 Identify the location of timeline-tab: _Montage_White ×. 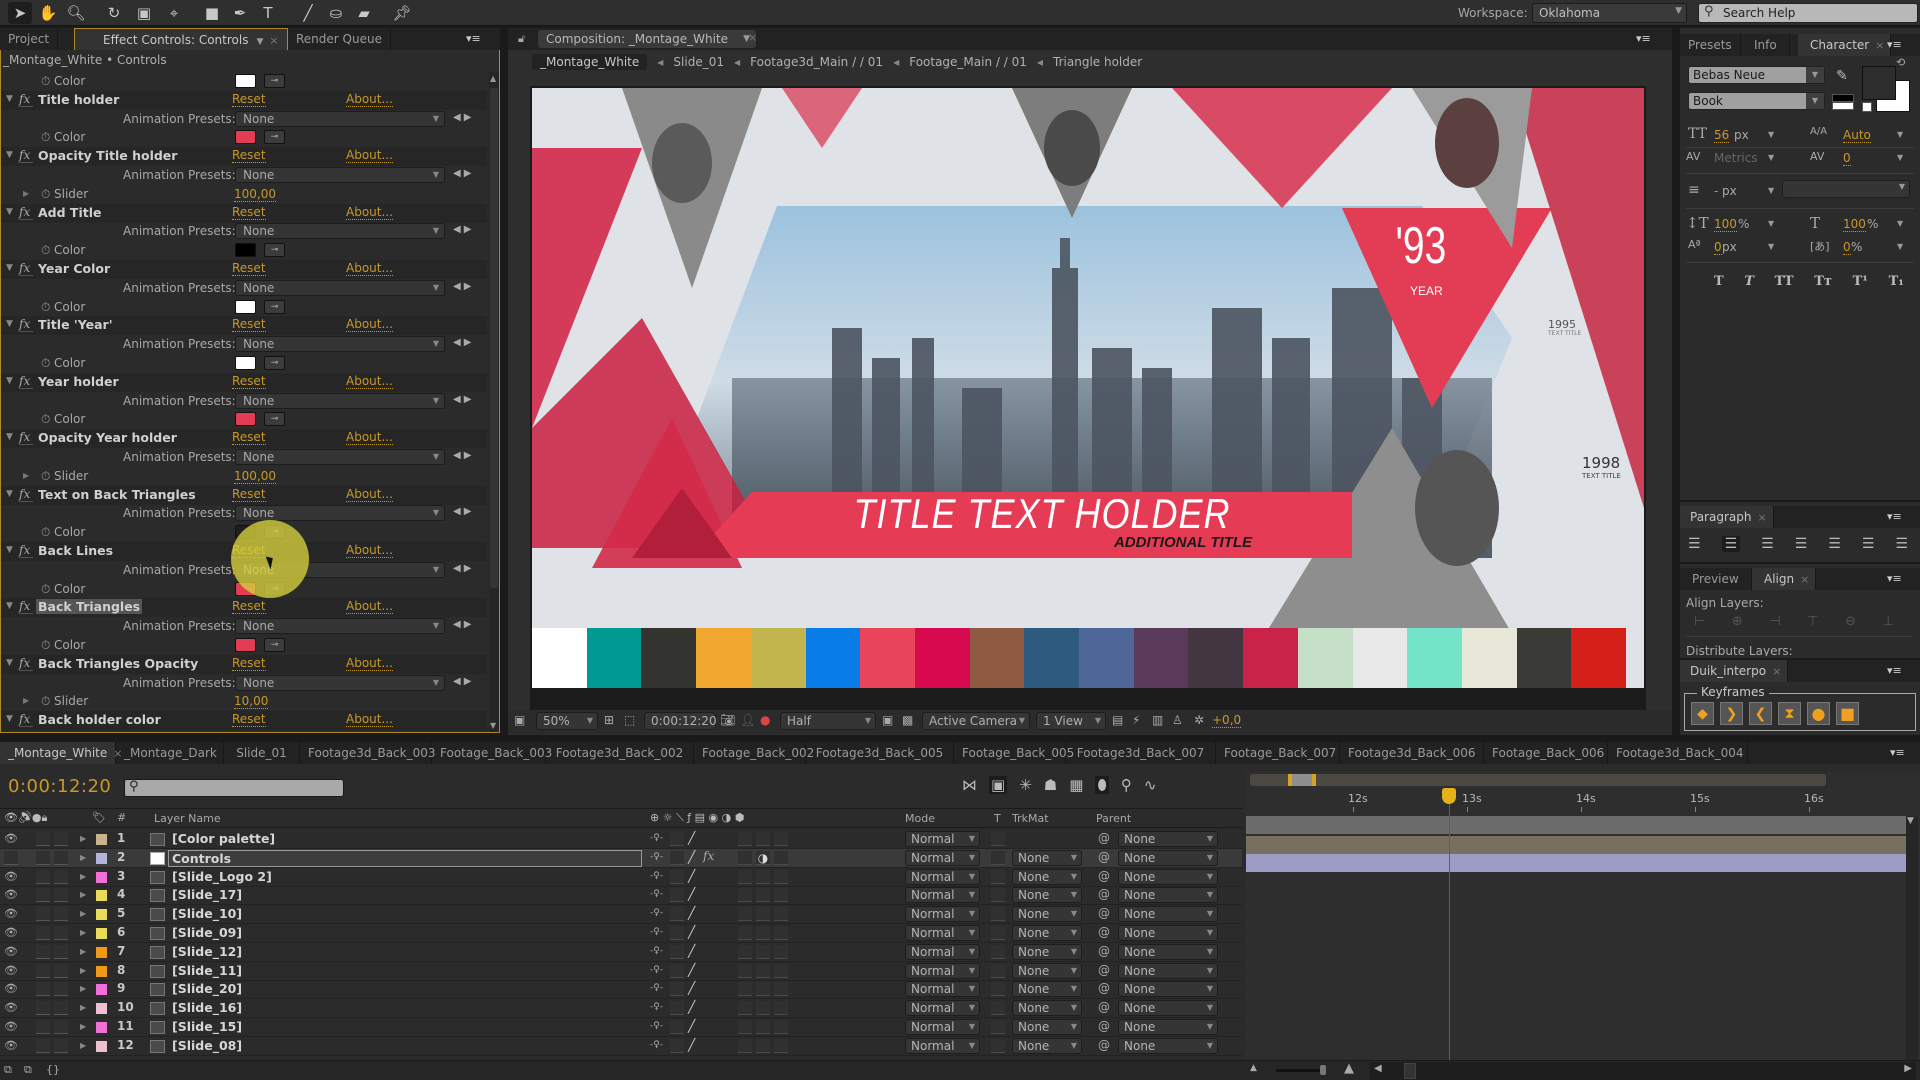
(61, 753).